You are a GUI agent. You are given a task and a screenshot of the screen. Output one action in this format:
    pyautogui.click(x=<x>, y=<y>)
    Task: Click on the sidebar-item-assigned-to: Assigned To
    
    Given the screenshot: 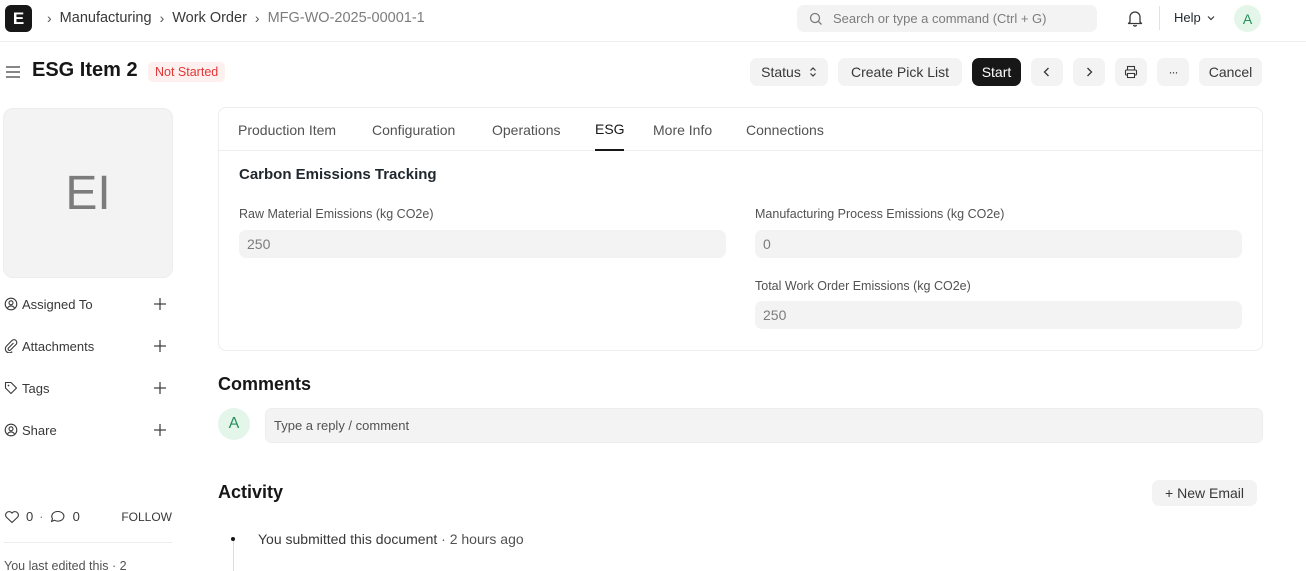 What is the action you would take?
    pyautogui.click(x=88, y=304)
    